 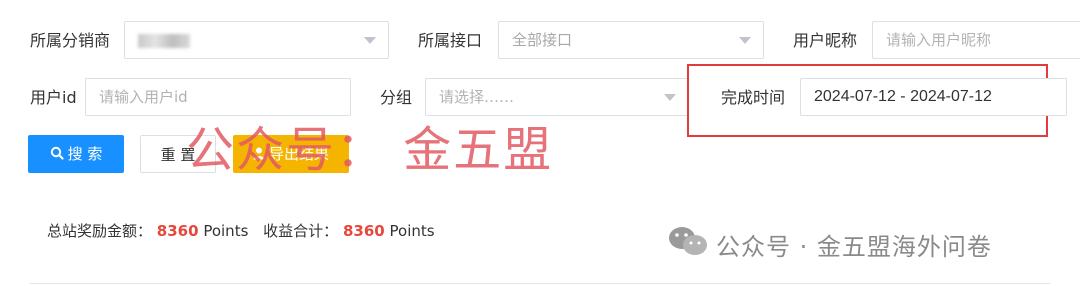 What do you see at coordinates (450, 40) in the screenshot?
I see `interface-label: 所属接口` at bounding box center [450, 40].